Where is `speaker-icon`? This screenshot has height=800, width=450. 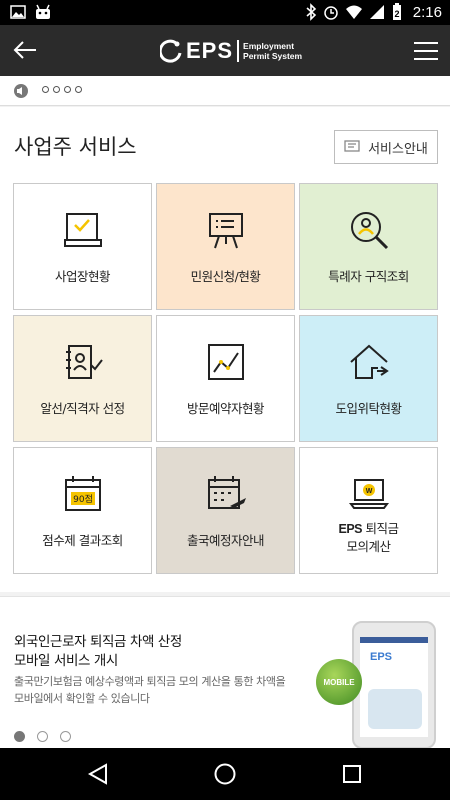
speaker-icon is located at coordinates (21, 91).